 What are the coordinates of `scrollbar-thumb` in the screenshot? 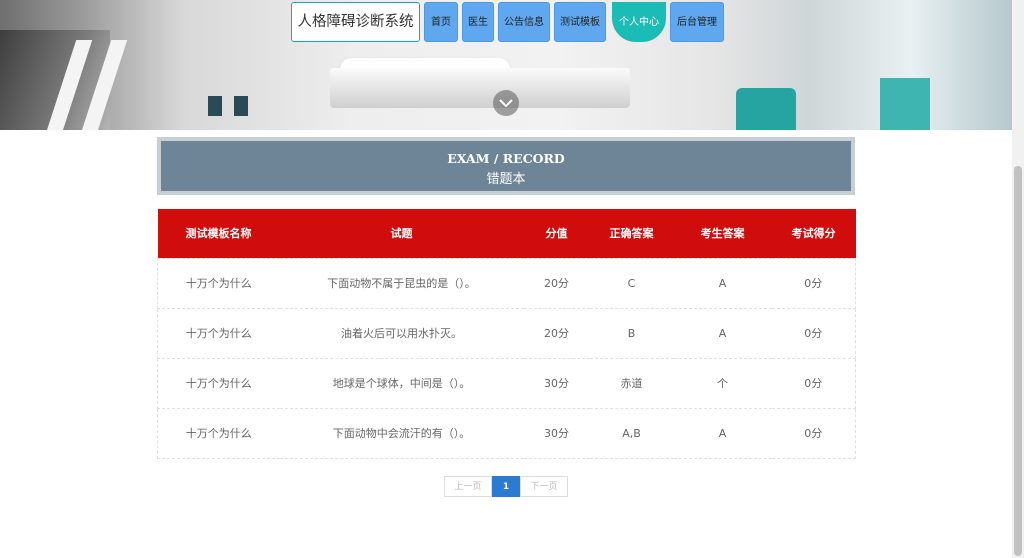 It's located at (1018, 361).